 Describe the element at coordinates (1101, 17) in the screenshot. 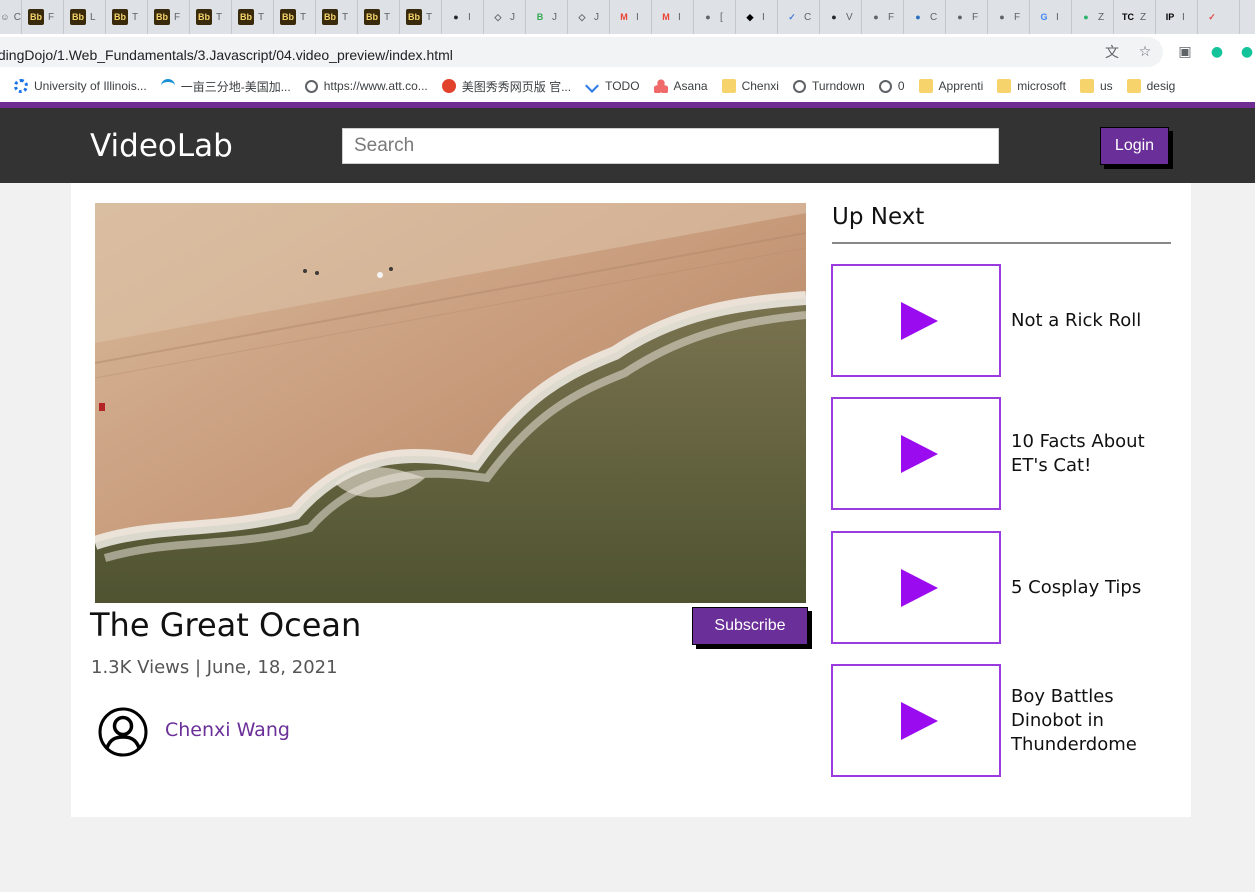

I see `tab-title: Z` at that location.